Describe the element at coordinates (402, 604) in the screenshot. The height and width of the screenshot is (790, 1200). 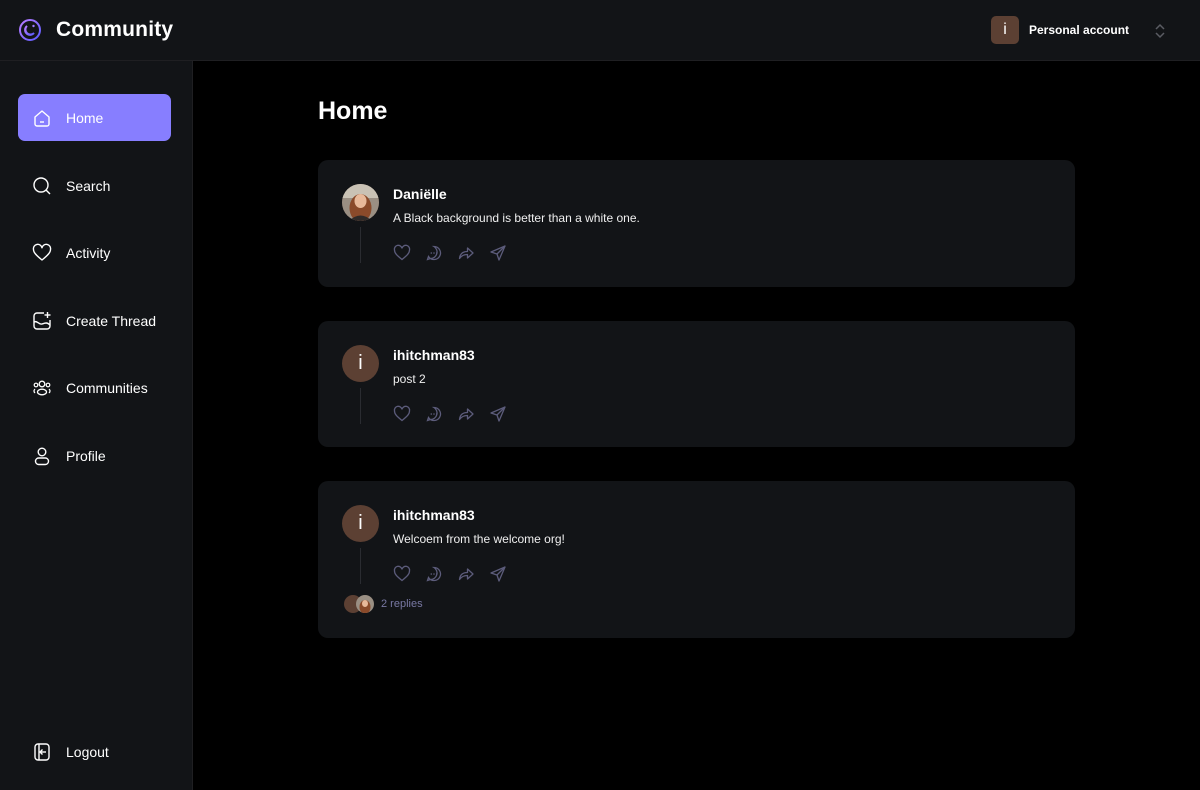
I see `replies-count: 2 replies` at that location.